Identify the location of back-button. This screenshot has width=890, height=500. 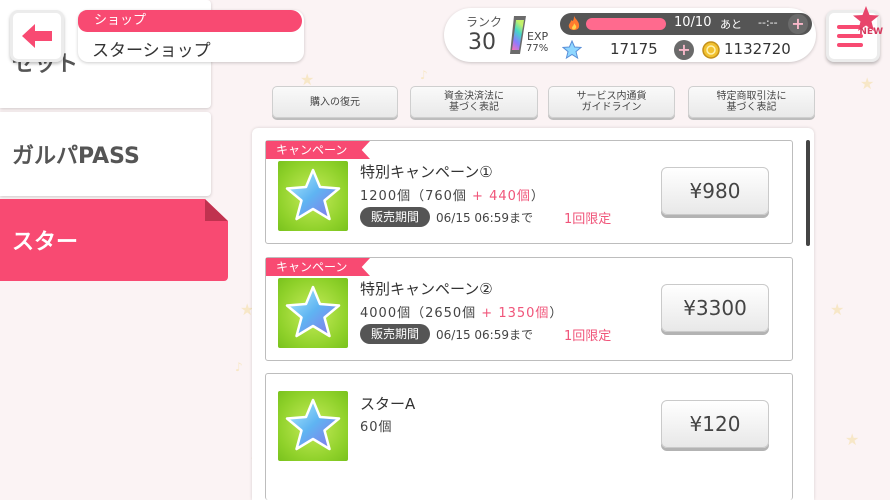
(37, 36).